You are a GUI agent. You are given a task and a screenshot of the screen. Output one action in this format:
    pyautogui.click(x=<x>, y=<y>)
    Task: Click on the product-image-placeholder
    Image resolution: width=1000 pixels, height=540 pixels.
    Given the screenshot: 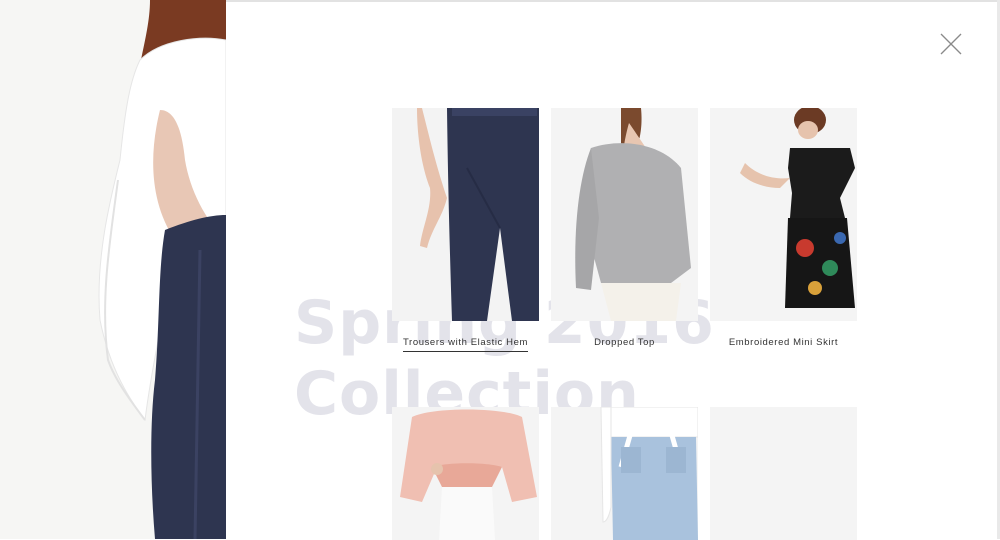 What is the action you would take?
    pyautogui.click(x=783, y=473)
    